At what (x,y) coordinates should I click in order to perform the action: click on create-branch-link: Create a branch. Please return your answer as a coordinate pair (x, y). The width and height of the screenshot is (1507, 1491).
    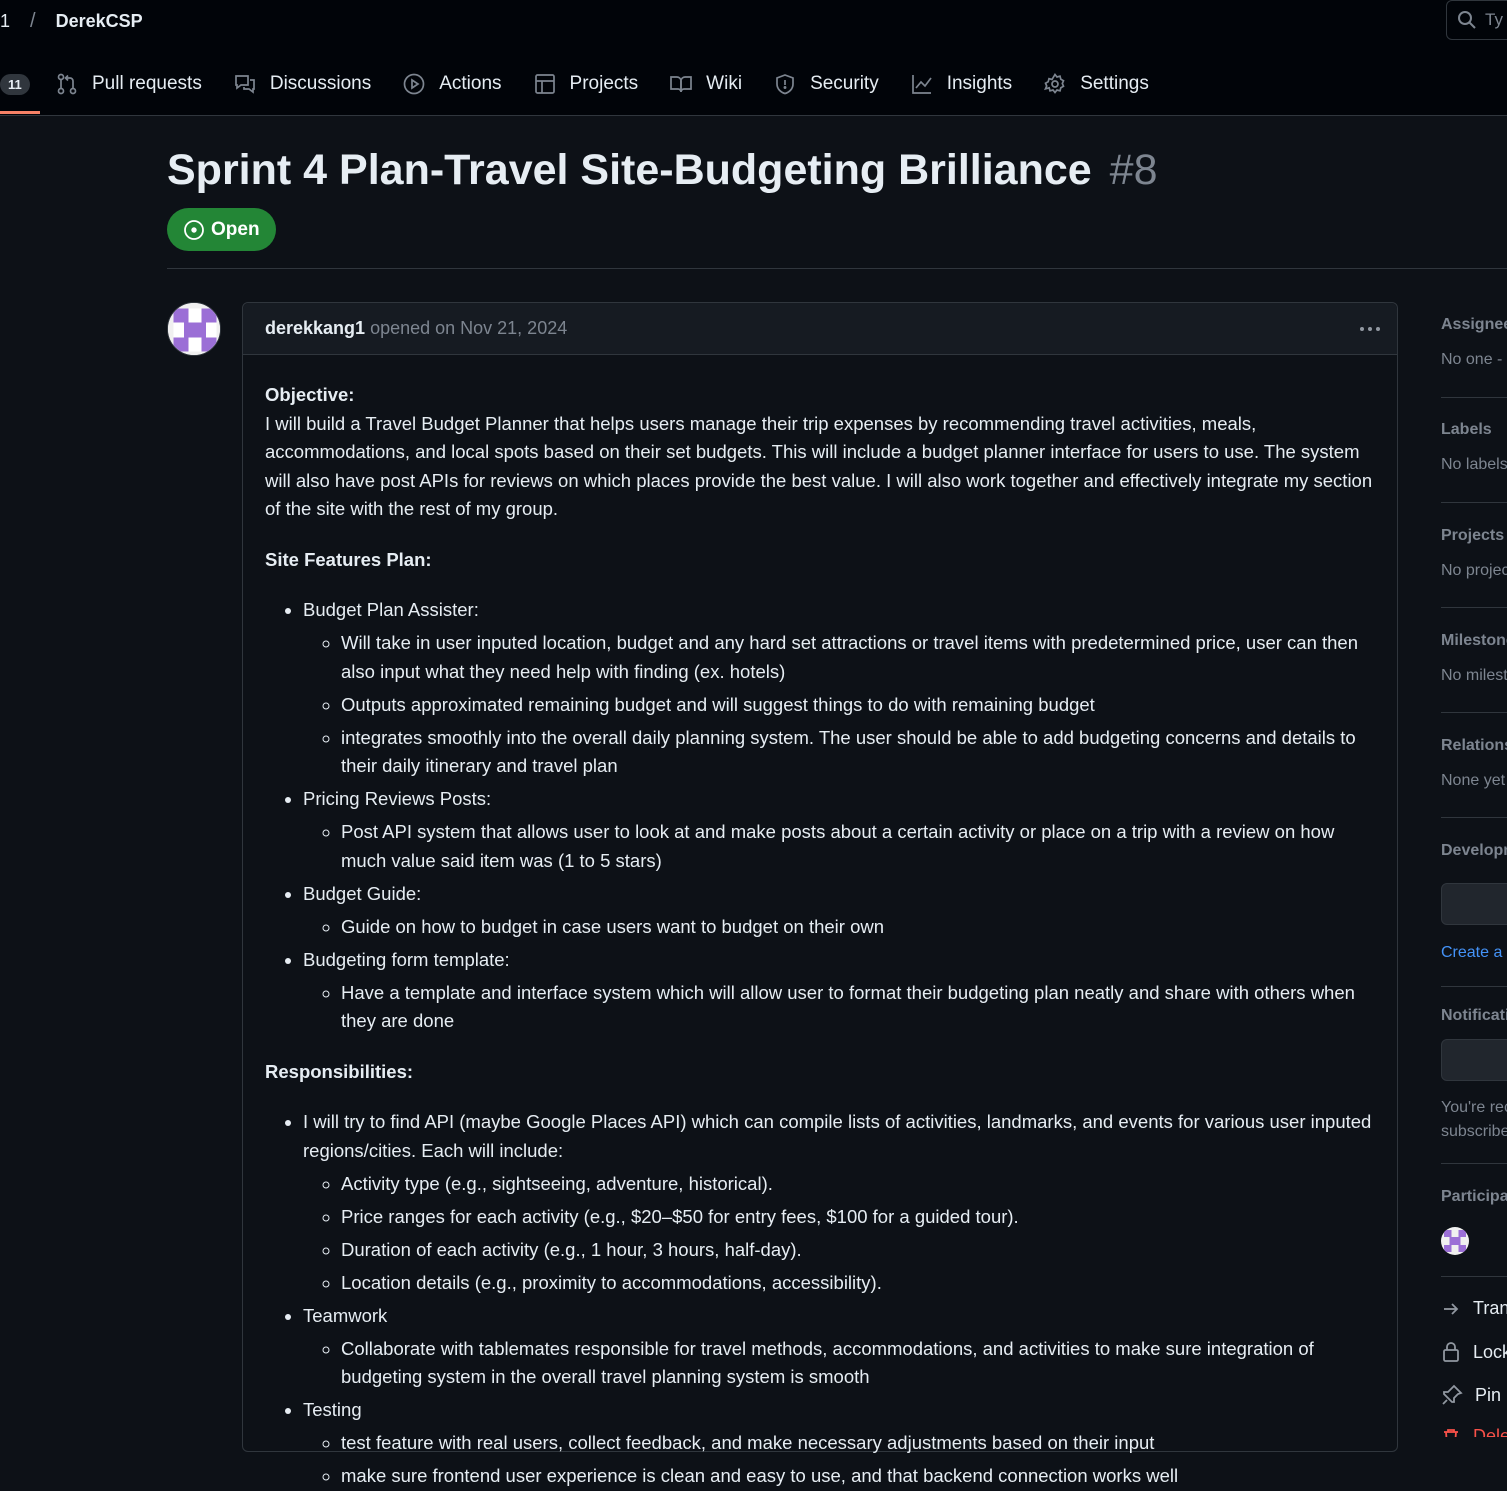
    Looking at the image, I should click on (1474, 953).